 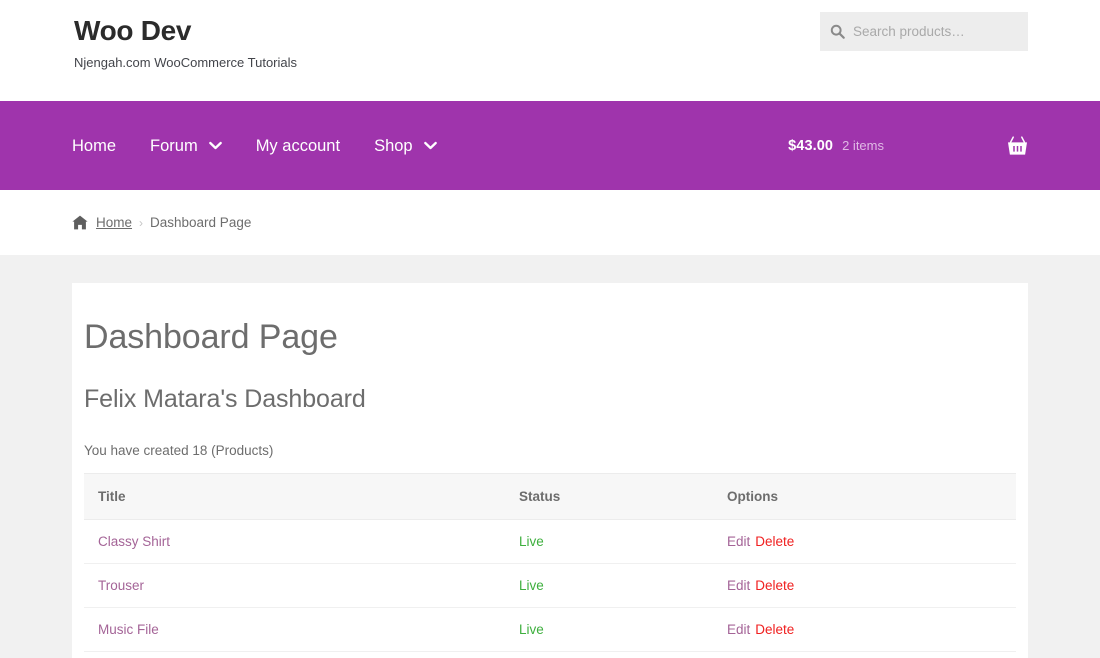 I want to click on products-created-count: You have created 18 (Products), so click(x=179, y=450).